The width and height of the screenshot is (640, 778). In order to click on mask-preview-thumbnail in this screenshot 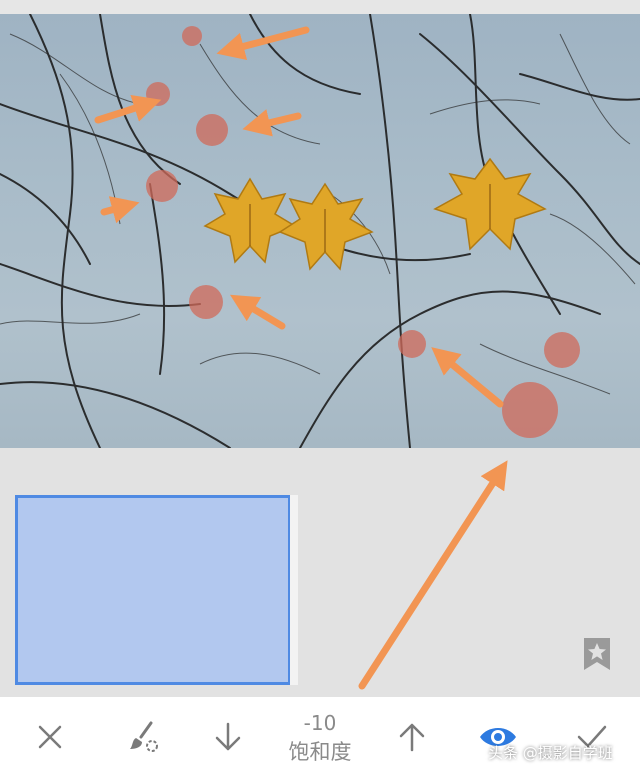, I will do `click(153, 590)`.